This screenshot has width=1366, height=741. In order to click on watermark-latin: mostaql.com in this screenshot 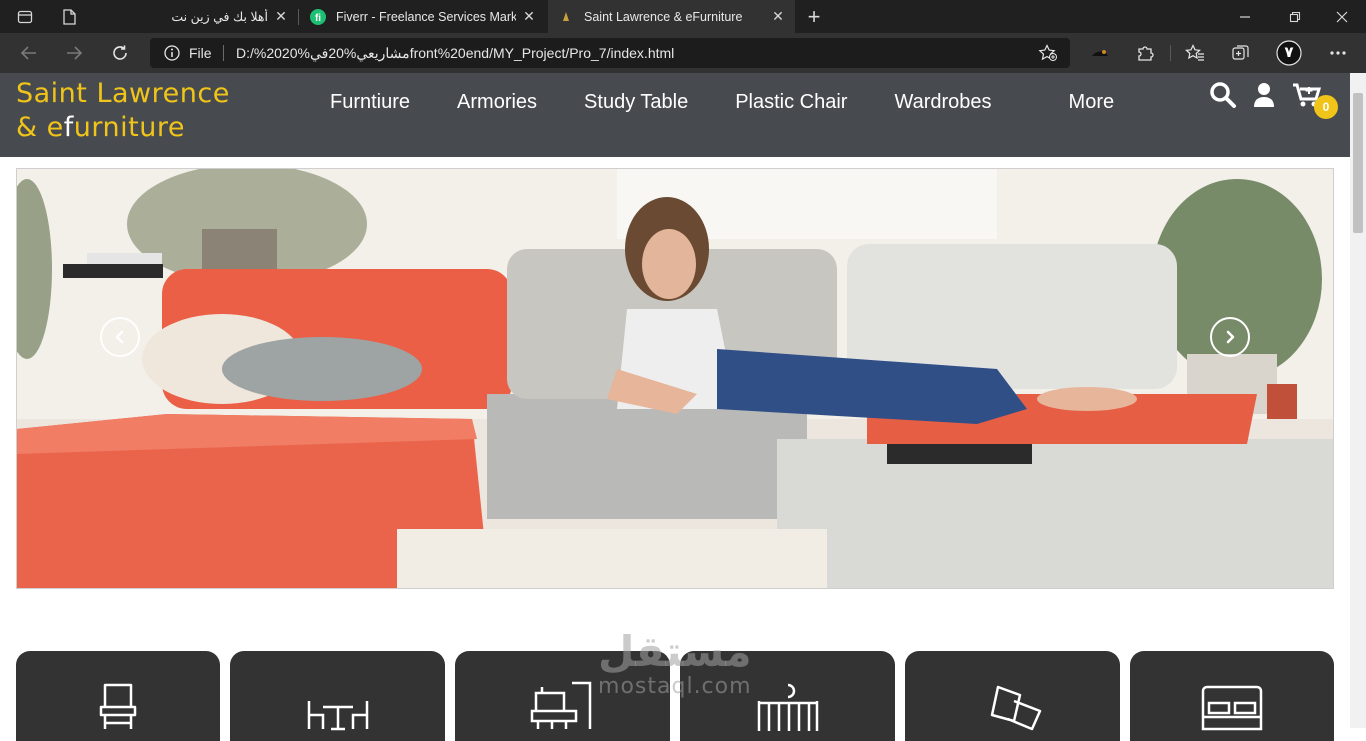, I will do `click(675, 686)`.